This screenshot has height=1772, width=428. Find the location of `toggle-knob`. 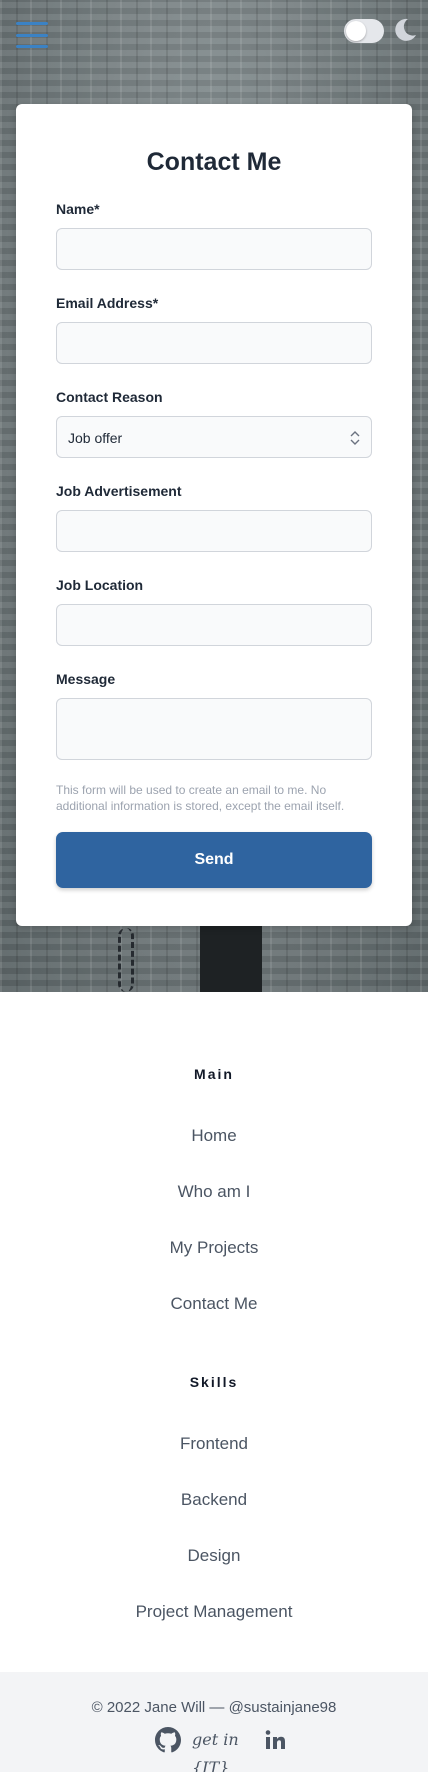

toggle-knob is located at coordinates (356, 31).